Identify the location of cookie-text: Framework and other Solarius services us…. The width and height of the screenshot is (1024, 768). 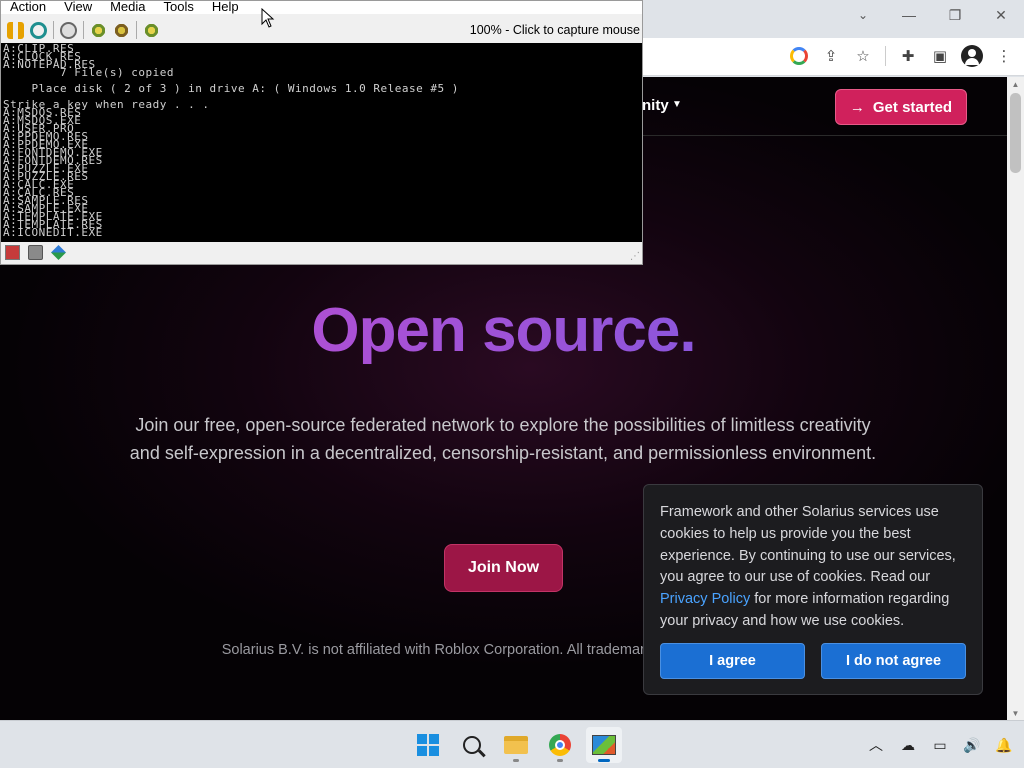
(816, 567).